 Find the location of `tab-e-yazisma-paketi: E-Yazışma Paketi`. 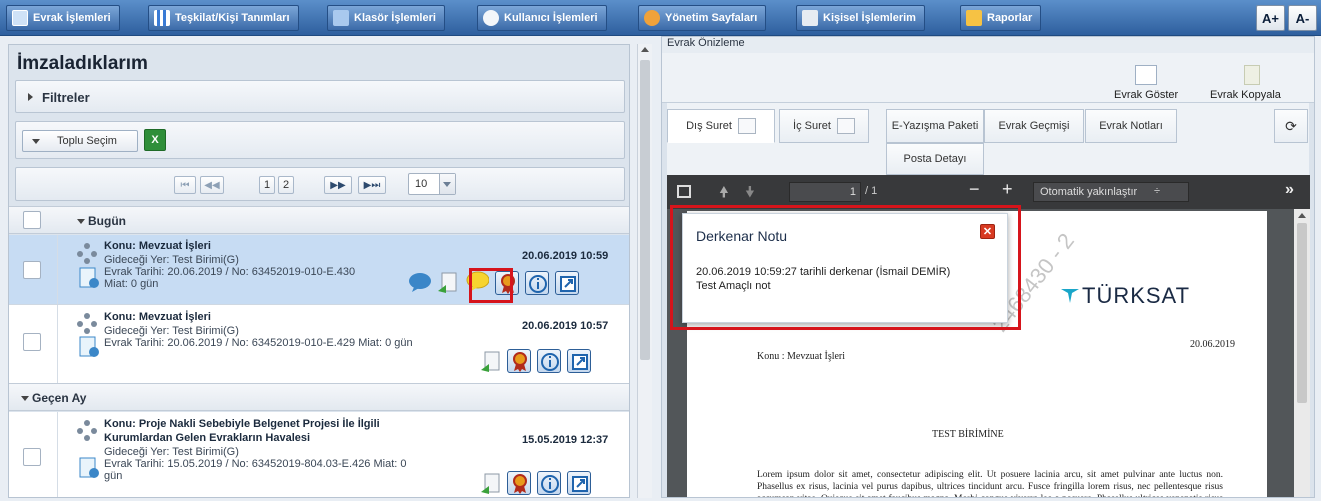

tab-e-yazisma-paketi: E-Yazışma Paketi is located at coordinates (935, 126).